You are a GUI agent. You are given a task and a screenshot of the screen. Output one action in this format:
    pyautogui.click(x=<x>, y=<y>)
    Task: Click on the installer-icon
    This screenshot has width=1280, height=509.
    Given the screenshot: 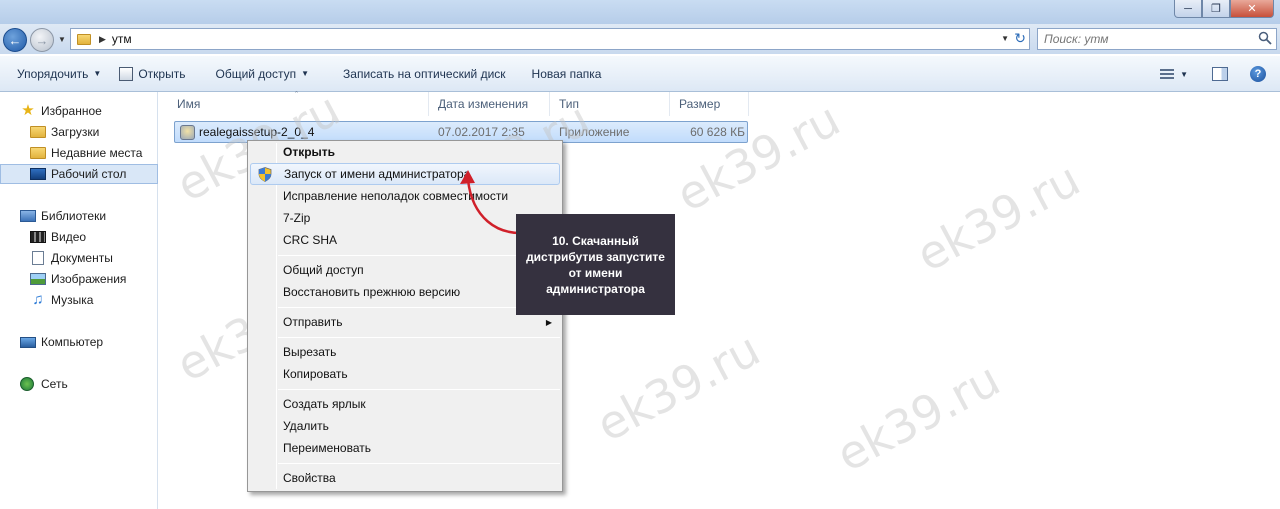 What is the action you would take?
    pyautogui.click(x=187, y=132)
    